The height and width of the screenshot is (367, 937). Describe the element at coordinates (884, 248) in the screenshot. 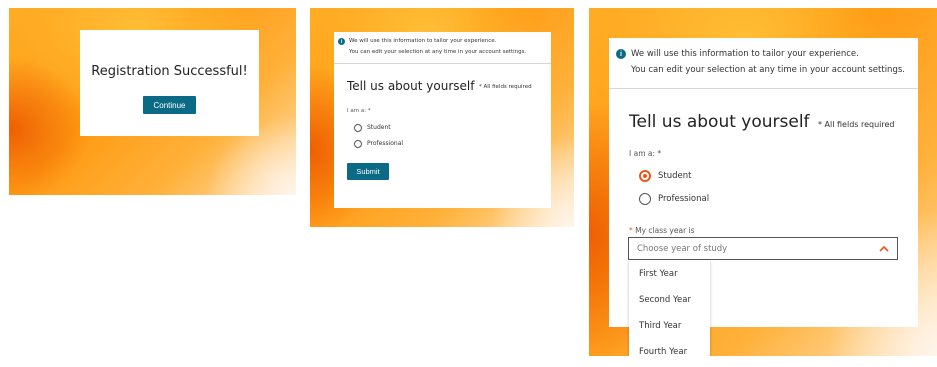

I see `chevron-up-icon` at that location.